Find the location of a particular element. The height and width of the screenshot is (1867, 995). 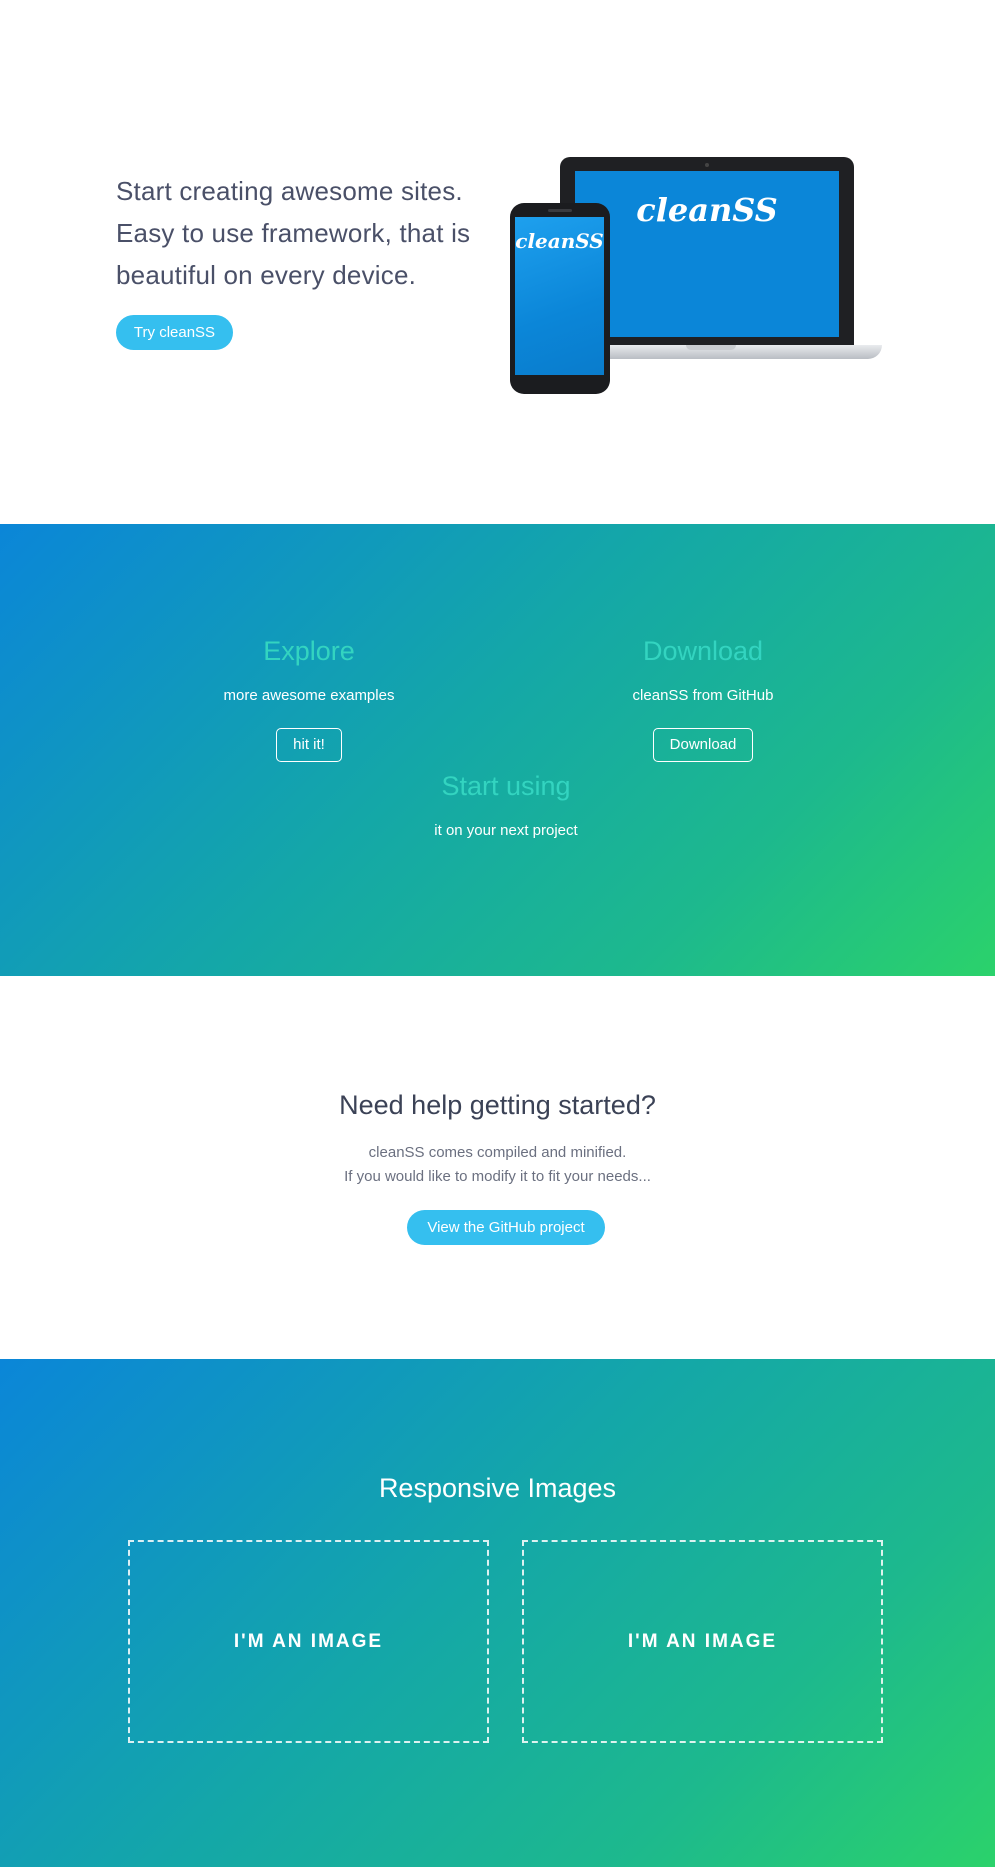

hero-headline-line: Start creating awesome sites. is located at coordinates (289, 191).